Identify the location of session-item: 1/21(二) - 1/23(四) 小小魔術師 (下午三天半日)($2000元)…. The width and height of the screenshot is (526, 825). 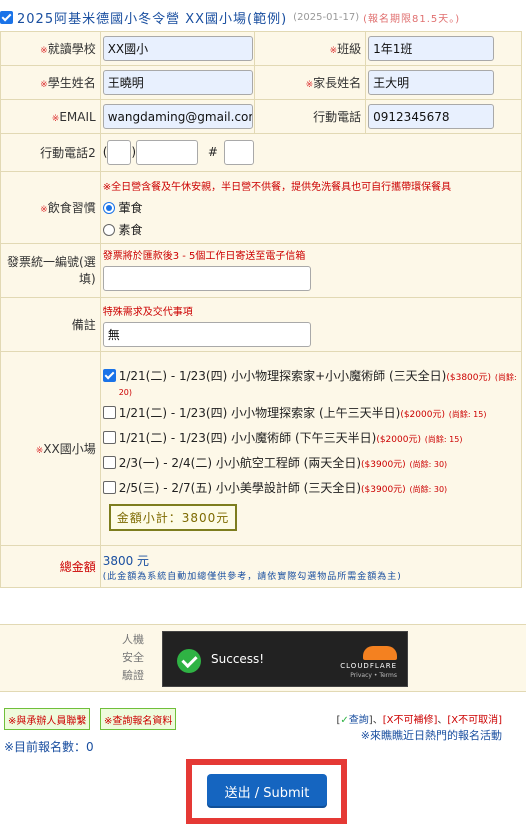
(310, 437).